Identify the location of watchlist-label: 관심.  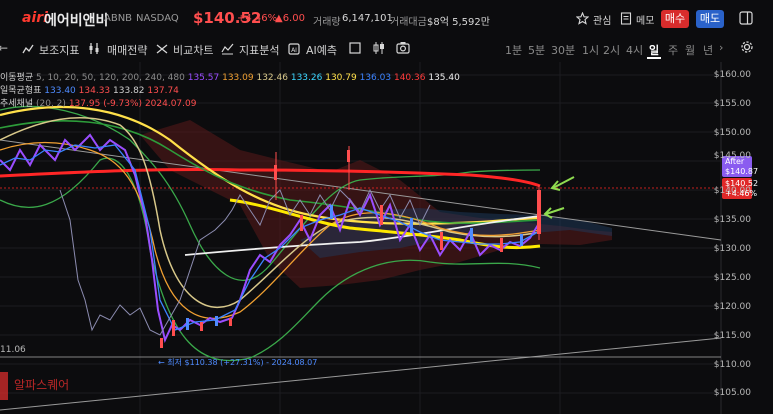
(602, 21).